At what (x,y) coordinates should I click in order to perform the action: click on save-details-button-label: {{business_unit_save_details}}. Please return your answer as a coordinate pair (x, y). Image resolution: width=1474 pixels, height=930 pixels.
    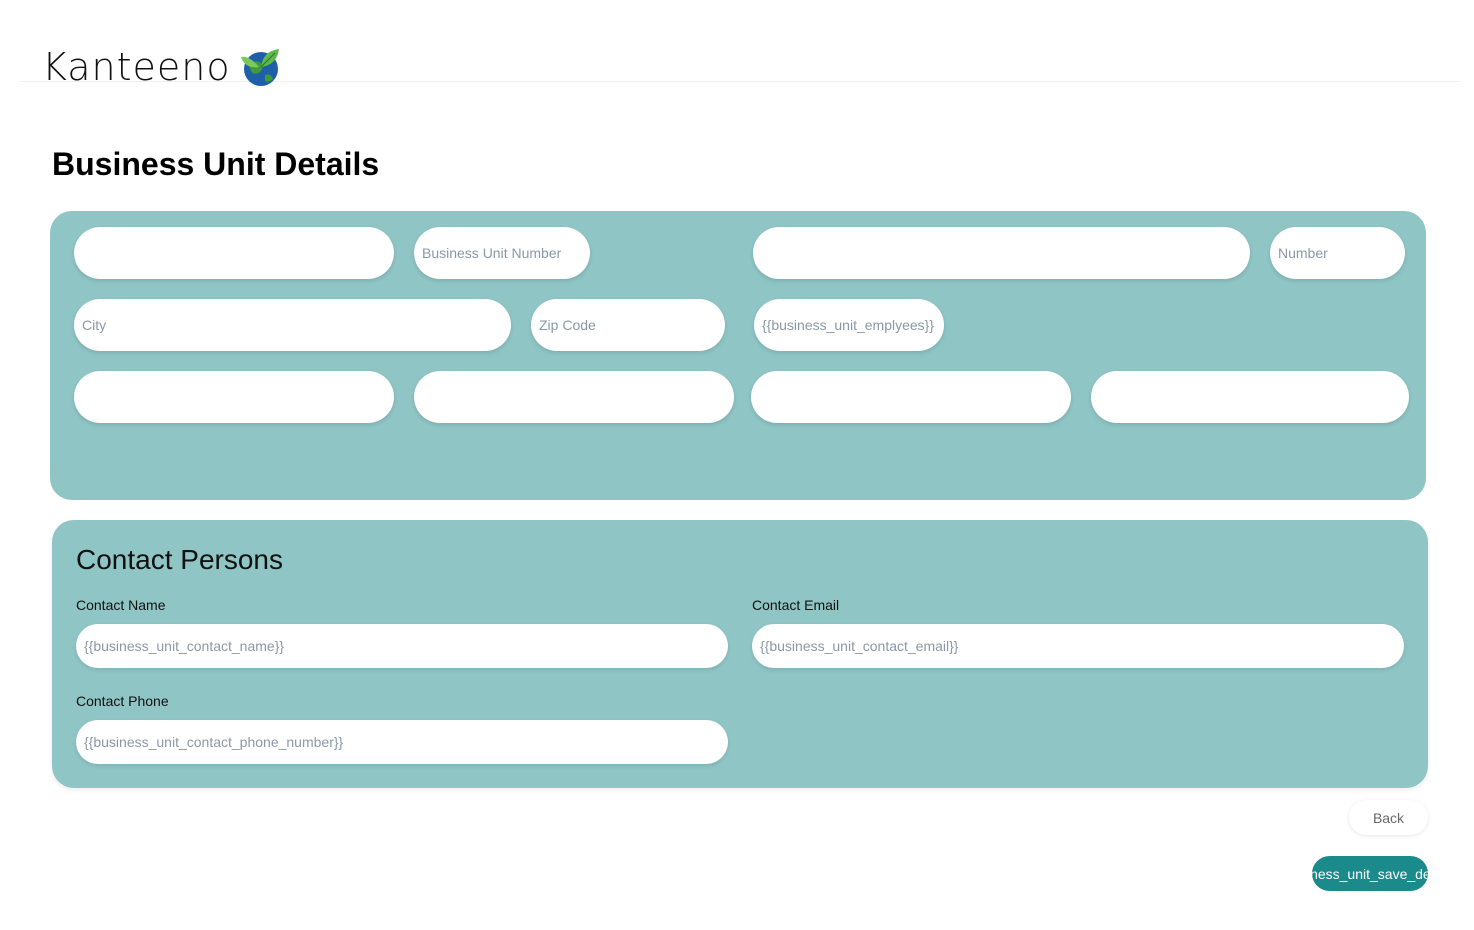
    Looking at the image, I should click on (1370, 873).